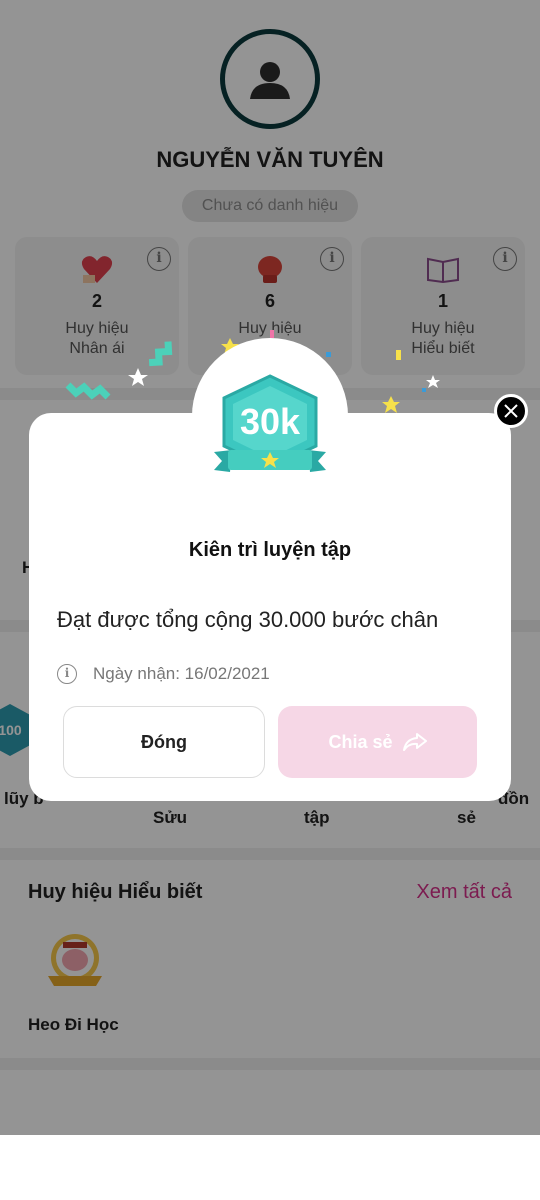 The height and width of the screenshot is (1200, 540). I want to click on close-icon, so click(511, 411).